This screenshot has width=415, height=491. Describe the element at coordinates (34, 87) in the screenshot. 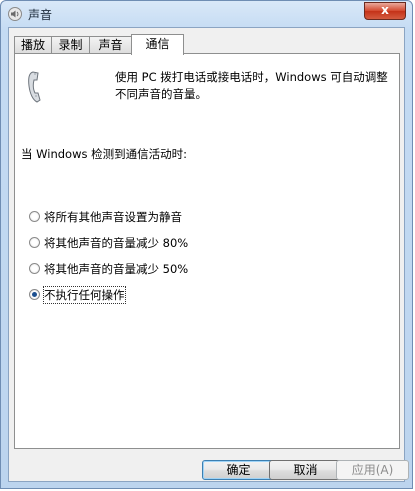

I see `telephone-handset-icon` at that location.